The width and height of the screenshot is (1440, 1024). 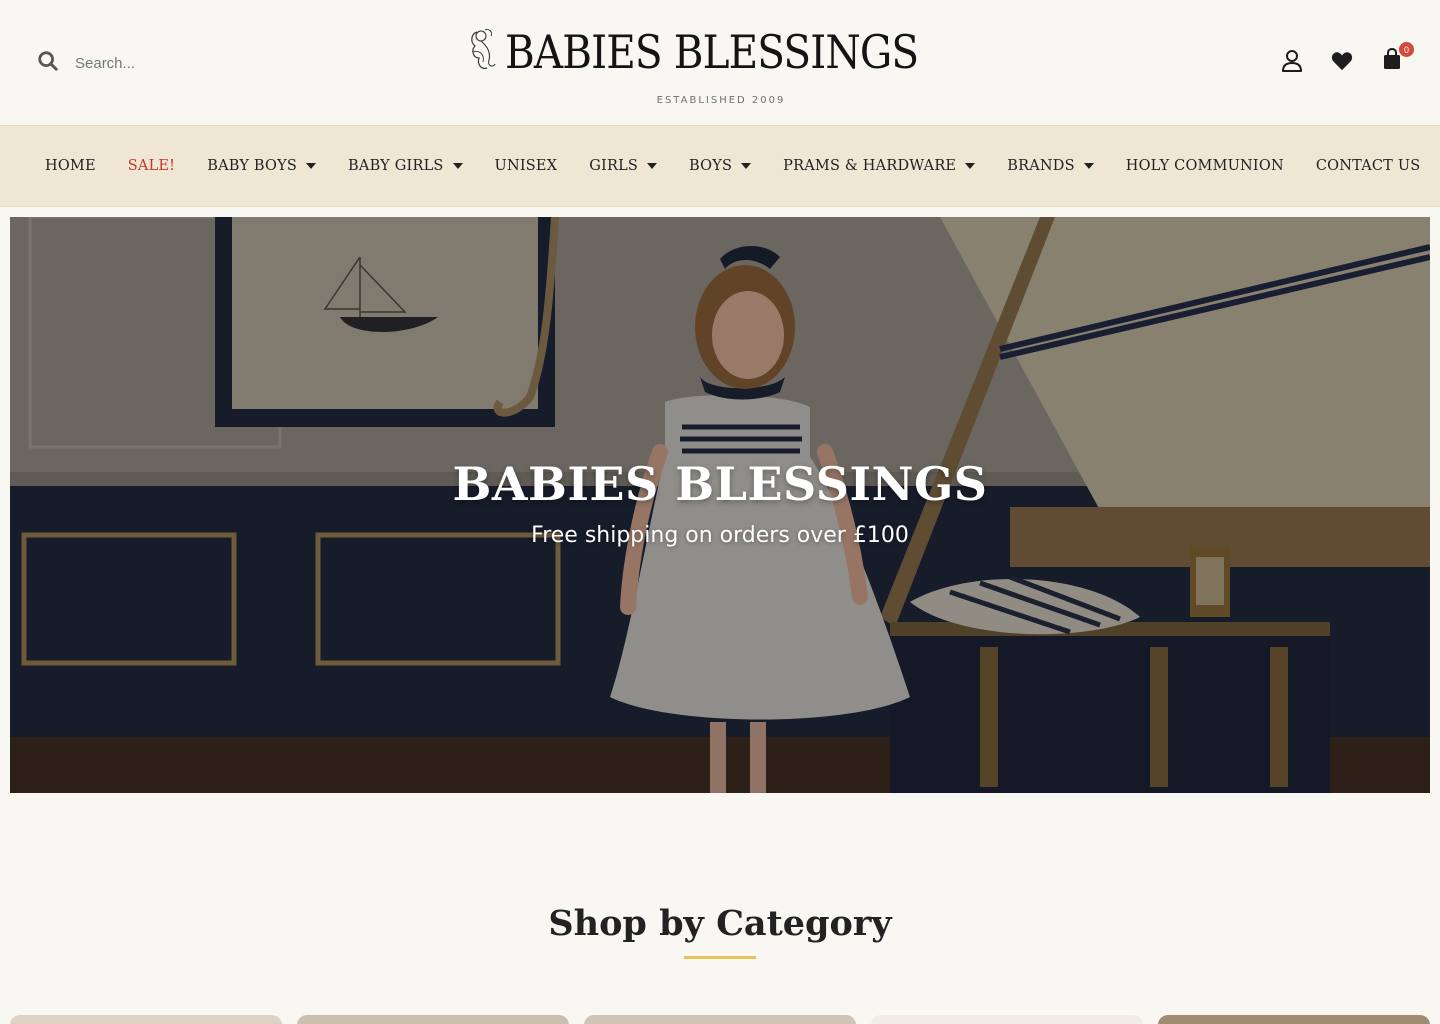 I want to click on nav-item-brands: BRANDS, so click(x=1050, y=166).